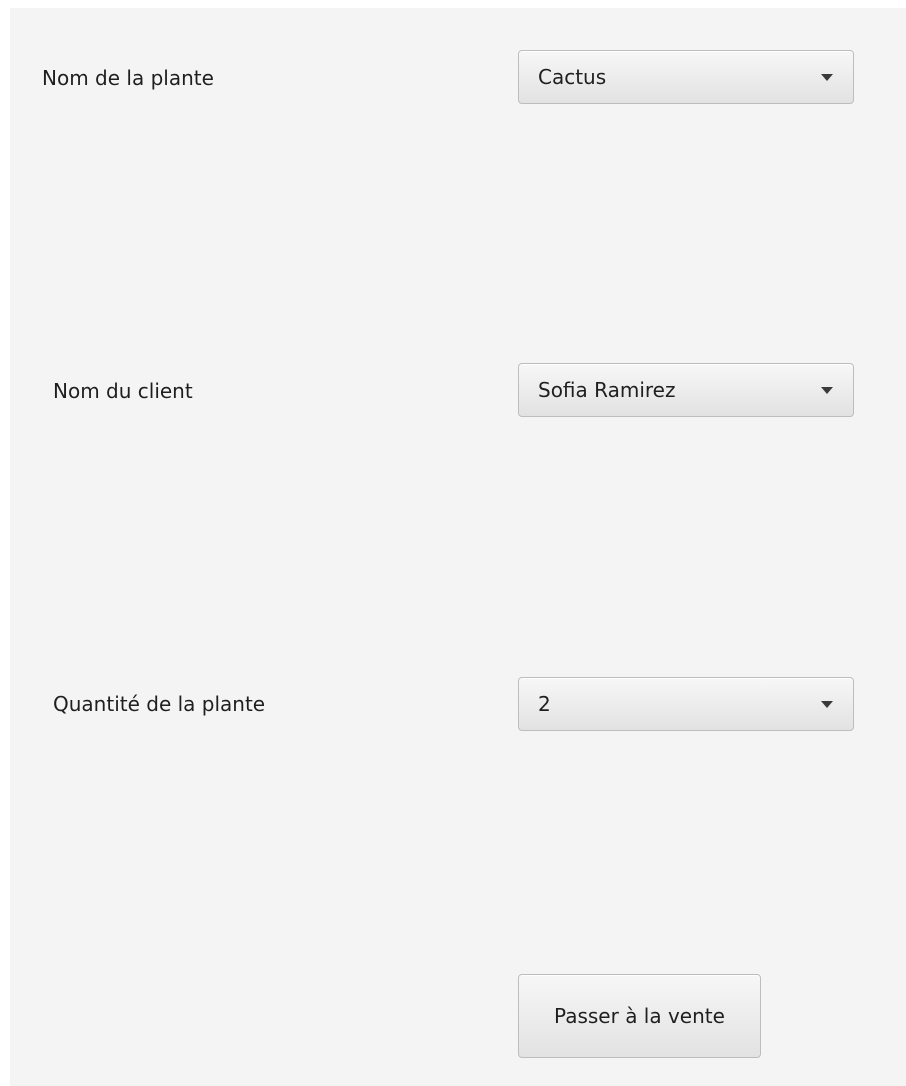  Describe the element at coordinates (686, 390) in the screenshot. I see `client-name-select: Sofia Ramirez` at that location.